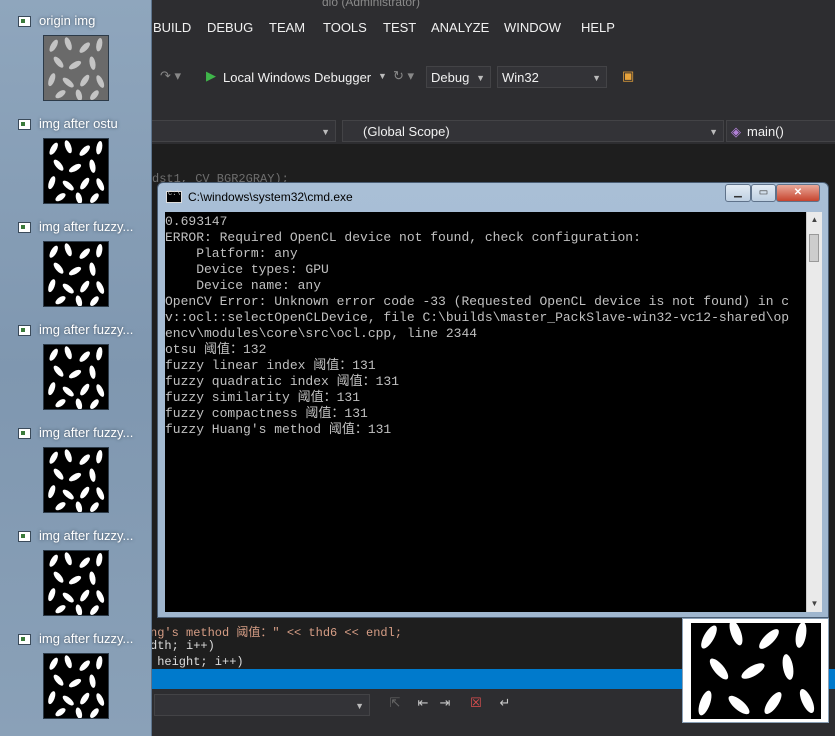 The height and width of the screenshot is (736, 835). I want to click on console-line: fuzzy quadratic index 阈值：131, so click(282, 381).